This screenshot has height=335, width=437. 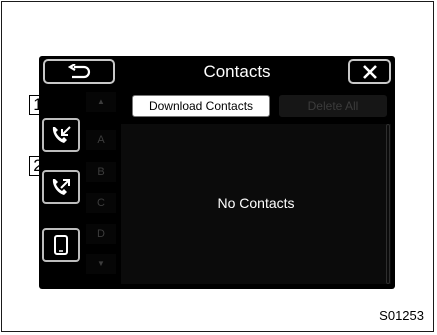 I want to click on phone-device-button, so click(x=61, y=245).